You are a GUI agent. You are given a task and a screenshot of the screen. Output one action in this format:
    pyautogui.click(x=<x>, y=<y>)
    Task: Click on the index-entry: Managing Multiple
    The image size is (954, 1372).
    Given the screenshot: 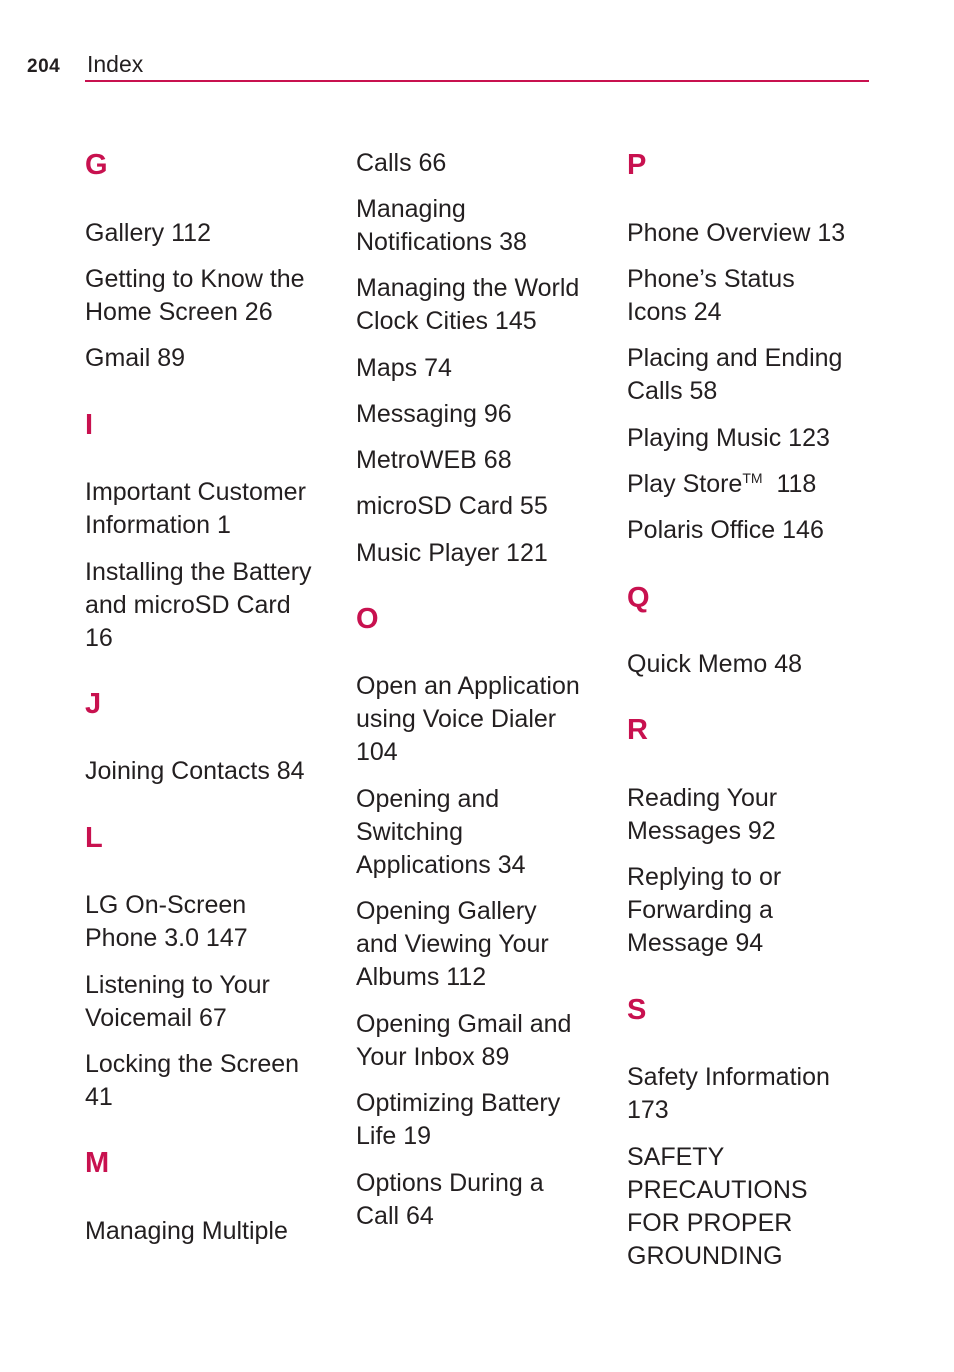 What is the action you would take?
    pyautogui.click(x=186, y=1231)
    